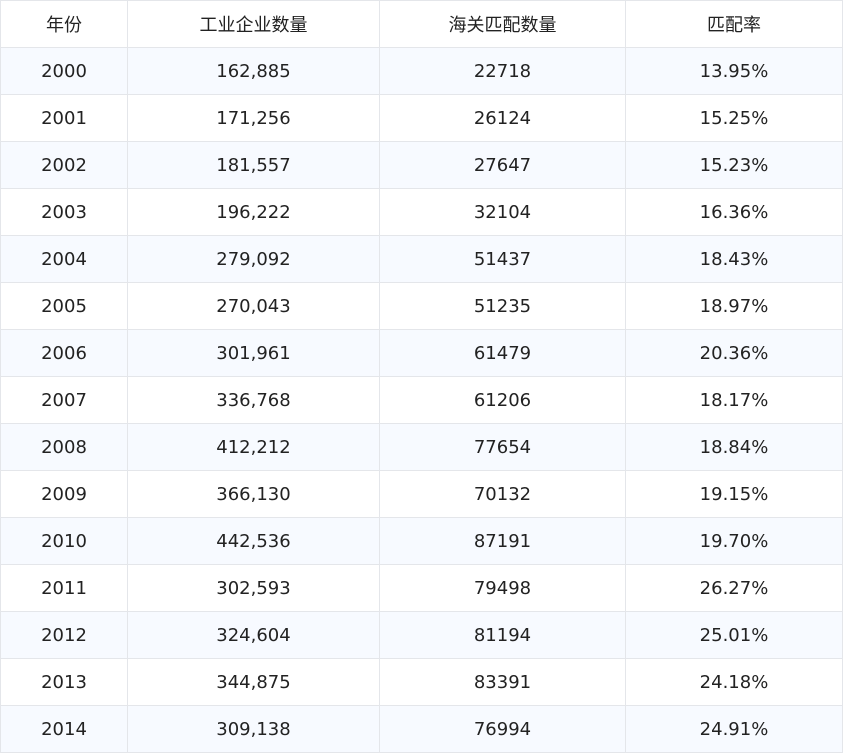 Image resolution: width=843 pixels, height=756 pixels. I want to click on cell-year: 2002, so click(64, 165).